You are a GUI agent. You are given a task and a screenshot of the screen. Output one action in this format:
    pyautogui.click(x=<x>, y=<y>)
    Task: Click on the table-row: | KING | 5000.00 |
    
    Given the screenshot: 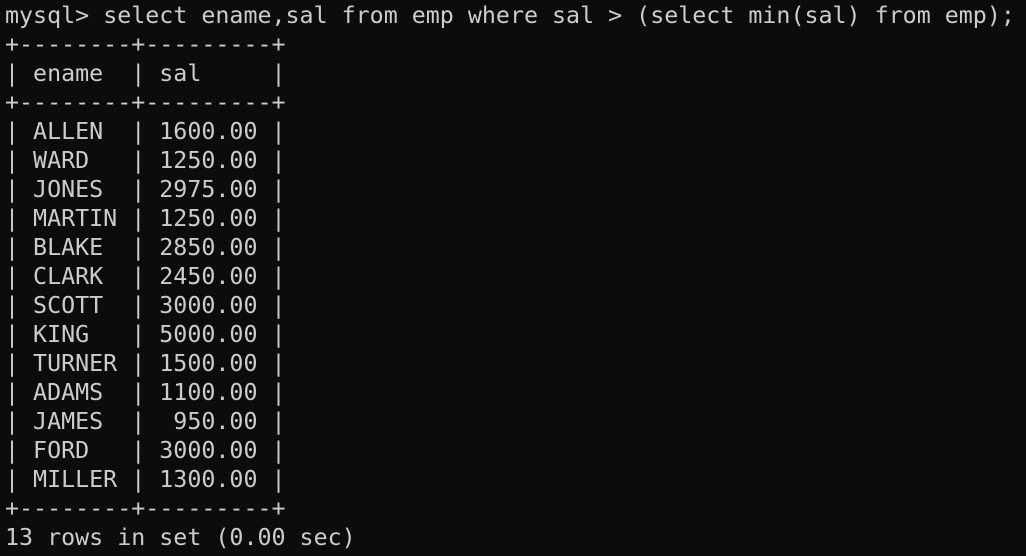 What is the action you would take?
    pyautogui.click(x=145, y=334)
    